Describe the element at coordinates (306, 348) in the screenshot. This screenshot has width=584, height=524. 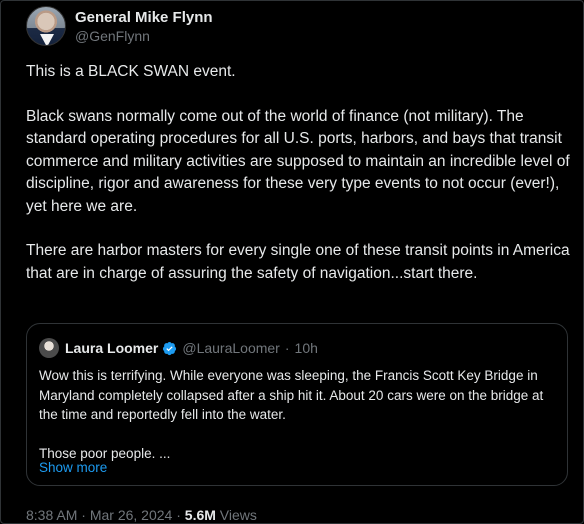
I see `quoted-time: 10h` at that location.